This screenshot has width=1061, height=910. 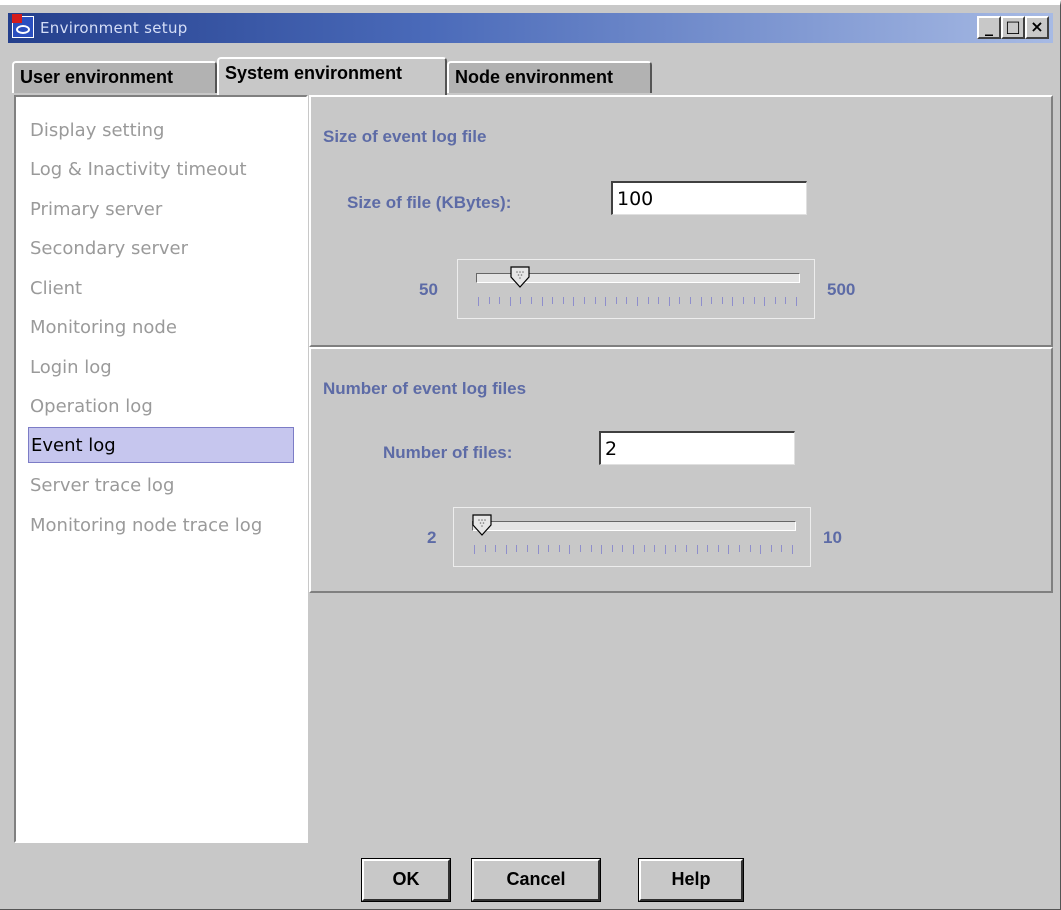 What do you see at coordinates (405, 136) in the screenshot?
I see `panel-title: Size of event log file` at bounding box center [405, 136].